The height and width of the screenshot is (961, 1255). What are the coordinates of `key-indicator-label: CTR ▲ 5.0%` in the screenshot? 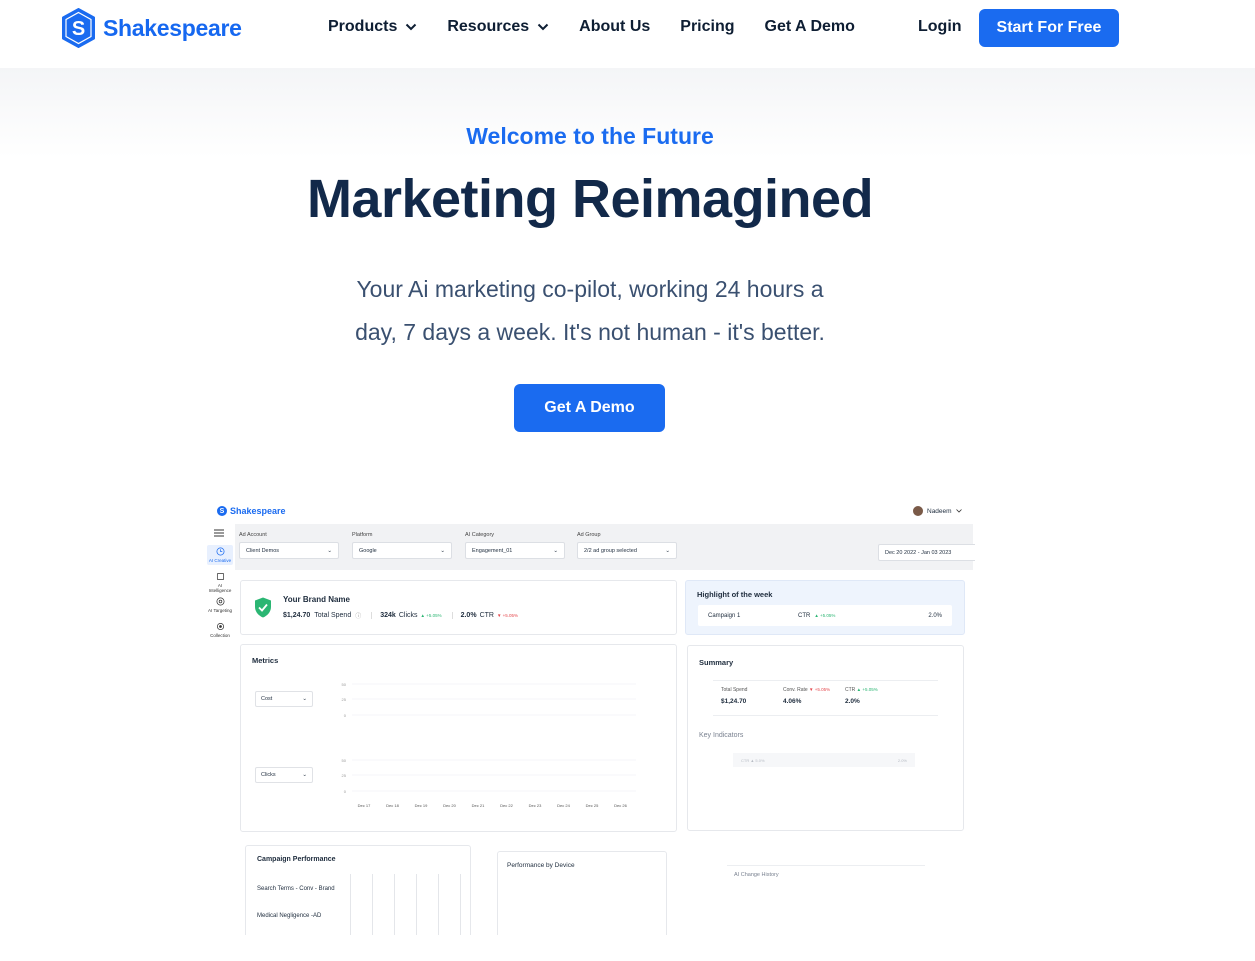 It's located at (753, 760).